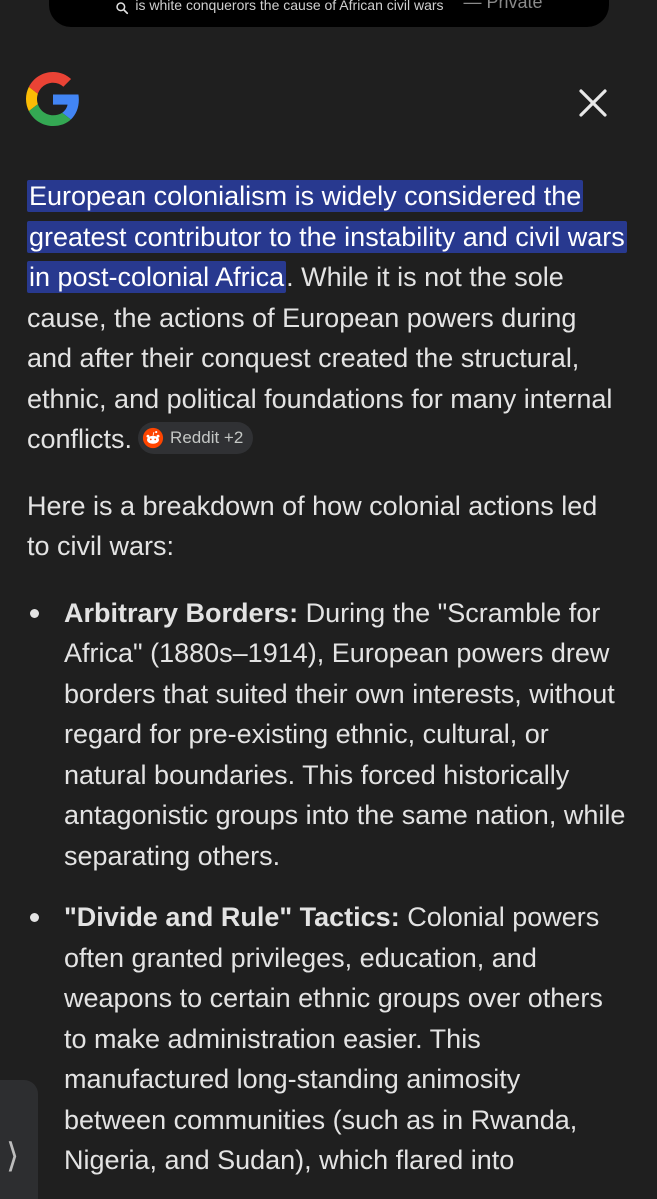  What do you see at coordinates (593, 103) in the screenshot?
I see `close-icon` at bounding box center [593, 103].